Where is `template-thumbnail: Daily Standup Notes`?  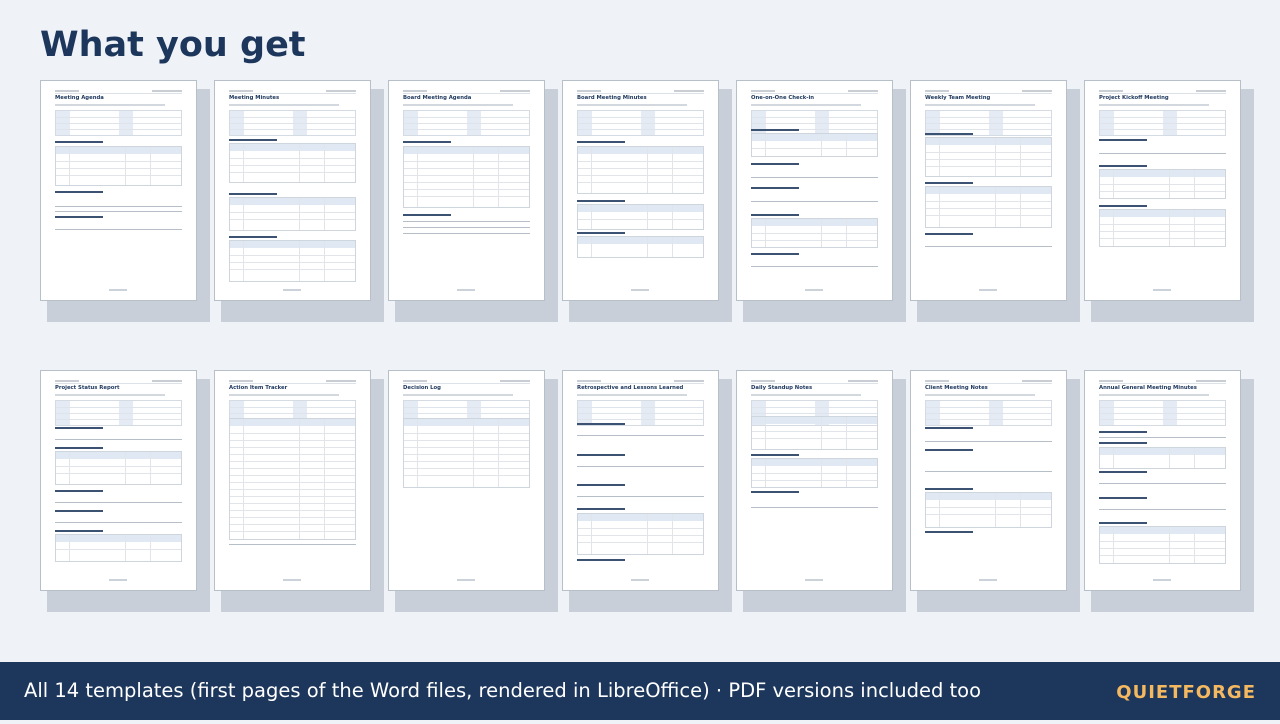 template-thumbnail: Daily Standup Notes is located at coordinates (821, 491).